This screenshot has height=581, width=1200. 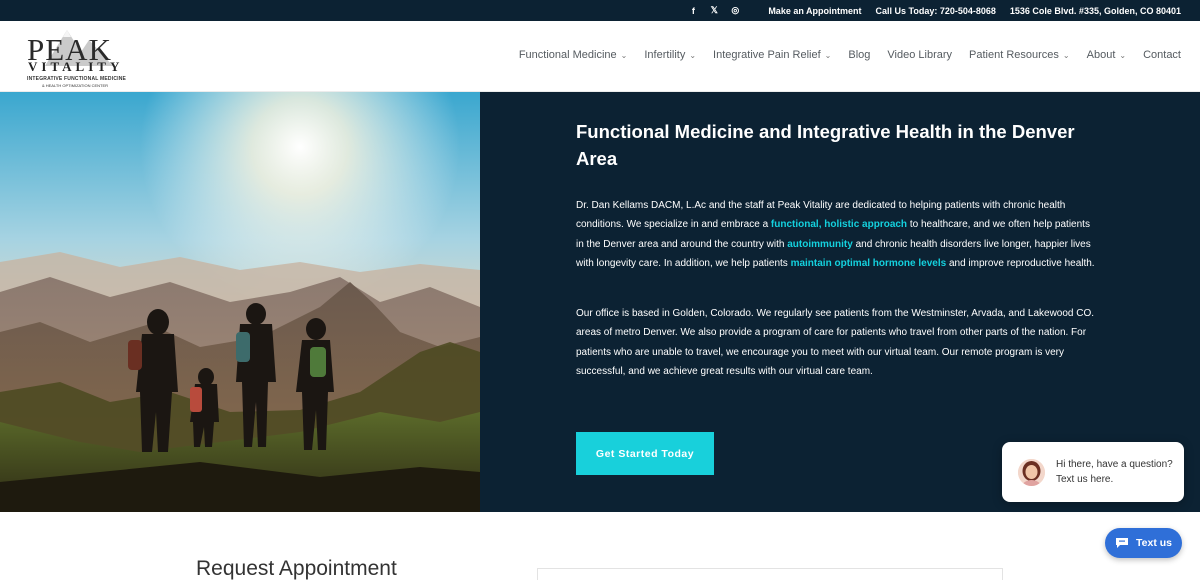 What do you see at coordinates (869, 263) in the screenshot?
I see `link-maintain-optimal-hormone-levels: maintain optimal hormone levels` at bounding box center [869, 263].